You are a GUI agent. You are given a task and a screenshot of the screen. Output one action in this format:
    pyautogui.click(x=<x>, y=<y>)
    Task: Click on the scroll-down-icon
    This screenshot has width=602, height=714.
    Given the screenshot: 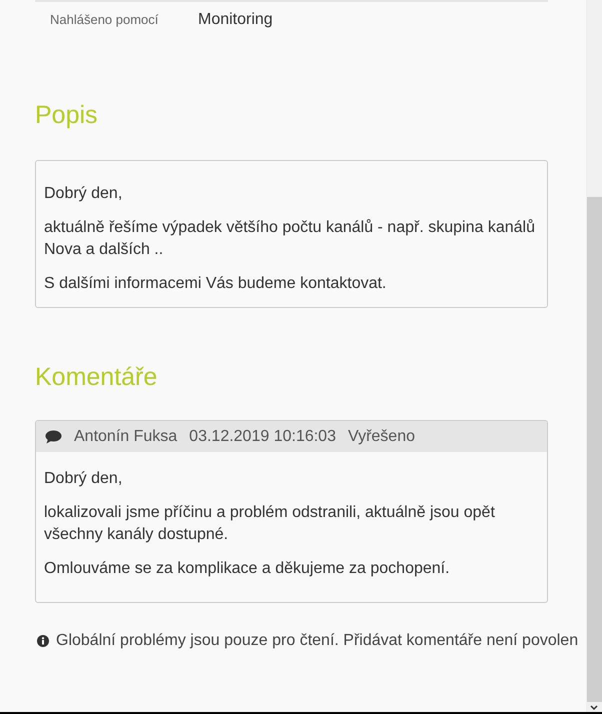 What is the action you would take?
    pyautogui.click(x=594, y=708)
    